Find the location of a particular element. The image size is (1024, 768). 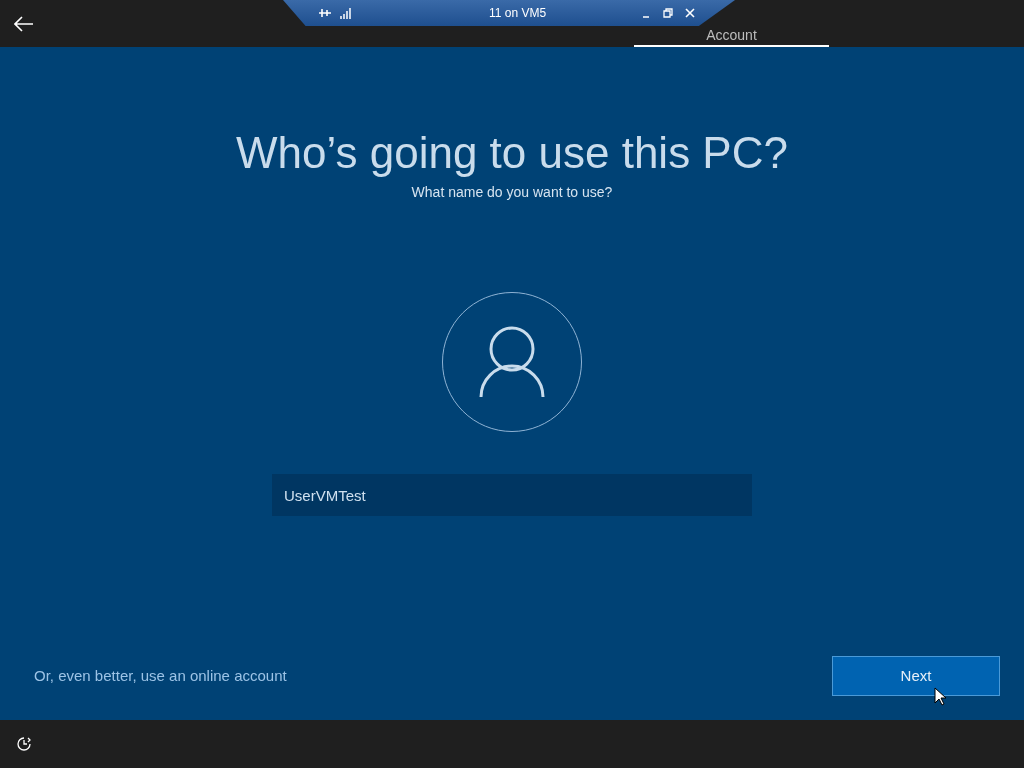

user-icon is located at coordinates (512, 362).